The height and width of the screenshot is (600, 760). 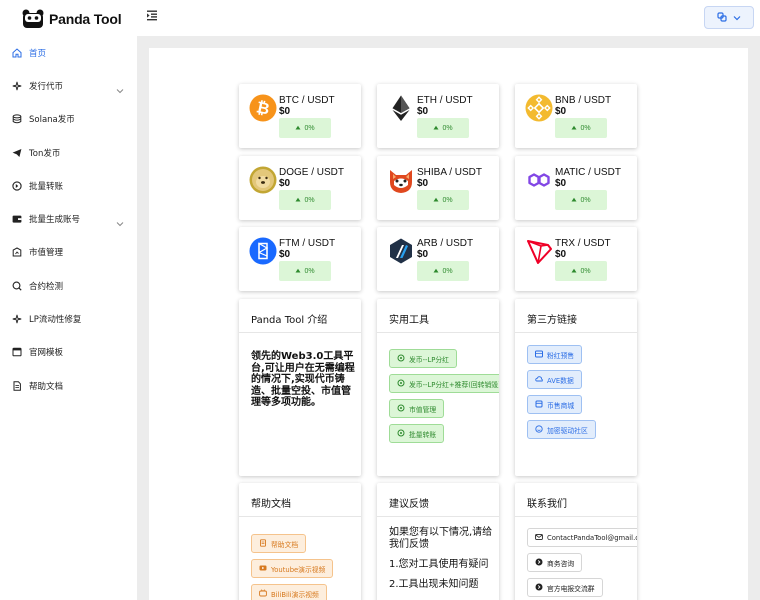 I want to click on link-store-button: 币售商城, so click(x=555, y=404).